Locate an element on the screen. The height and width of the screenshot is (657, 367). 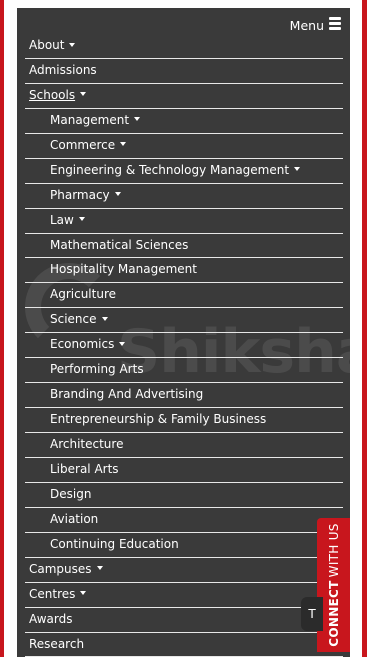
menu-item-campuses: Campuses is located at coordinates (184, 570).